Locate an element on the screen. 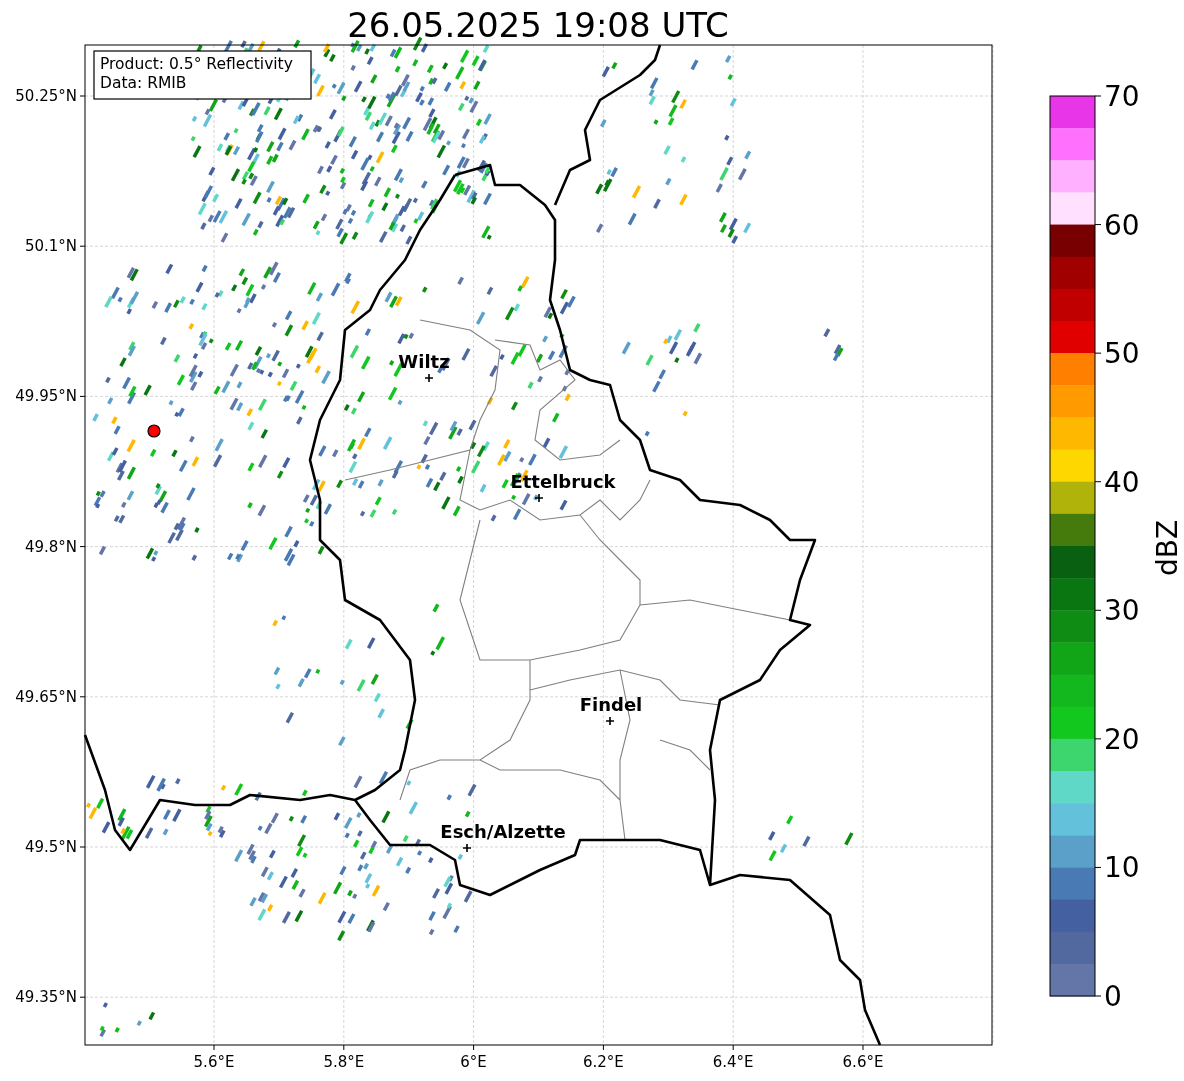 This screenshot has height=1081, width=1184. axis-tick-label: 49.35°N is located at coordinates (46, 997).